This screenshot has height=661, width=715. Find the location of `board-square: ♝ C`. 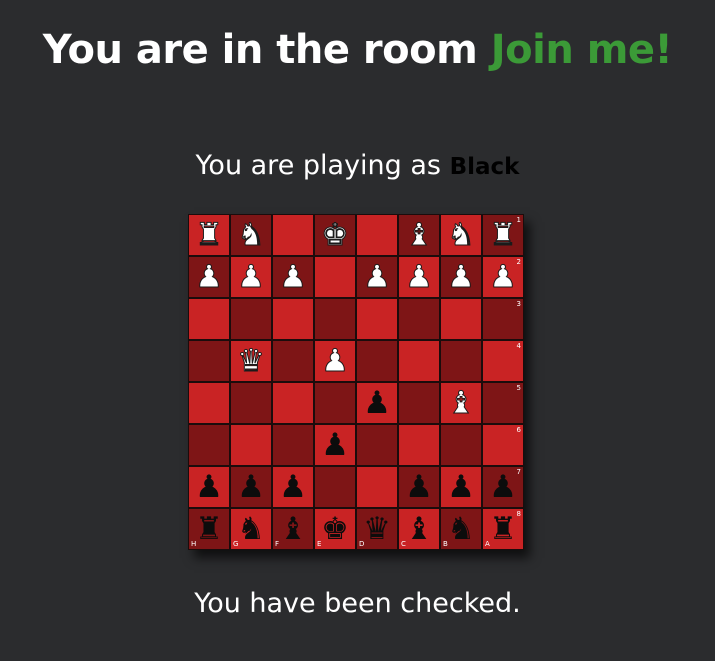

board-square: ♝ C is located at coordinates (419, 529).